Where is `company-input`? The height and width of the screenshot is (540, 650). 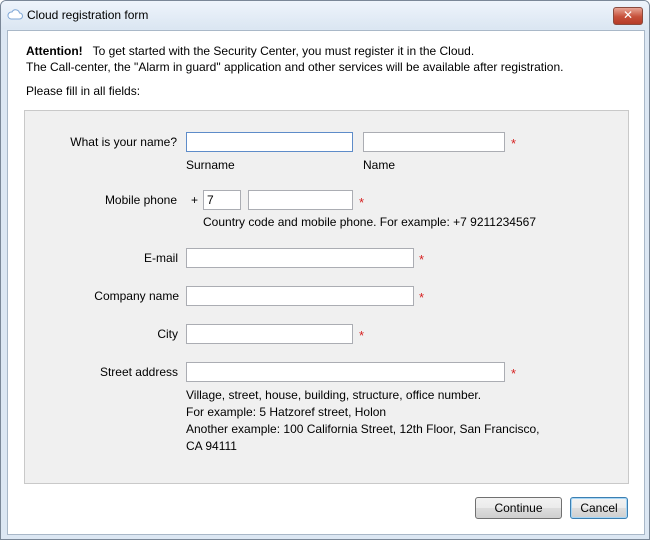 company-input is located at coordinates (300, 296).